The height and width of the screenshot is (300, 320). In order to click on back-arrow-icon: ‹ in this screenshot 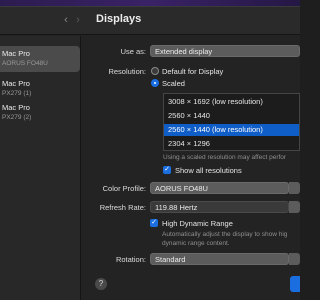, I will do `click(66, 20)`.